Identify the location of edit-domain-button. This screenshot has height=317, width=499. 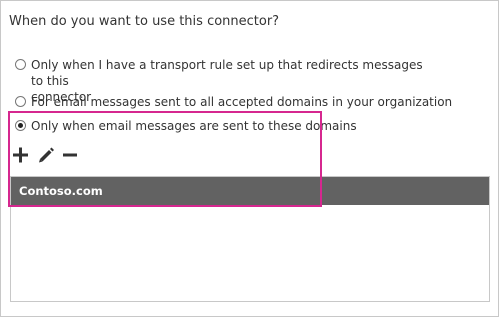
(46, 155).